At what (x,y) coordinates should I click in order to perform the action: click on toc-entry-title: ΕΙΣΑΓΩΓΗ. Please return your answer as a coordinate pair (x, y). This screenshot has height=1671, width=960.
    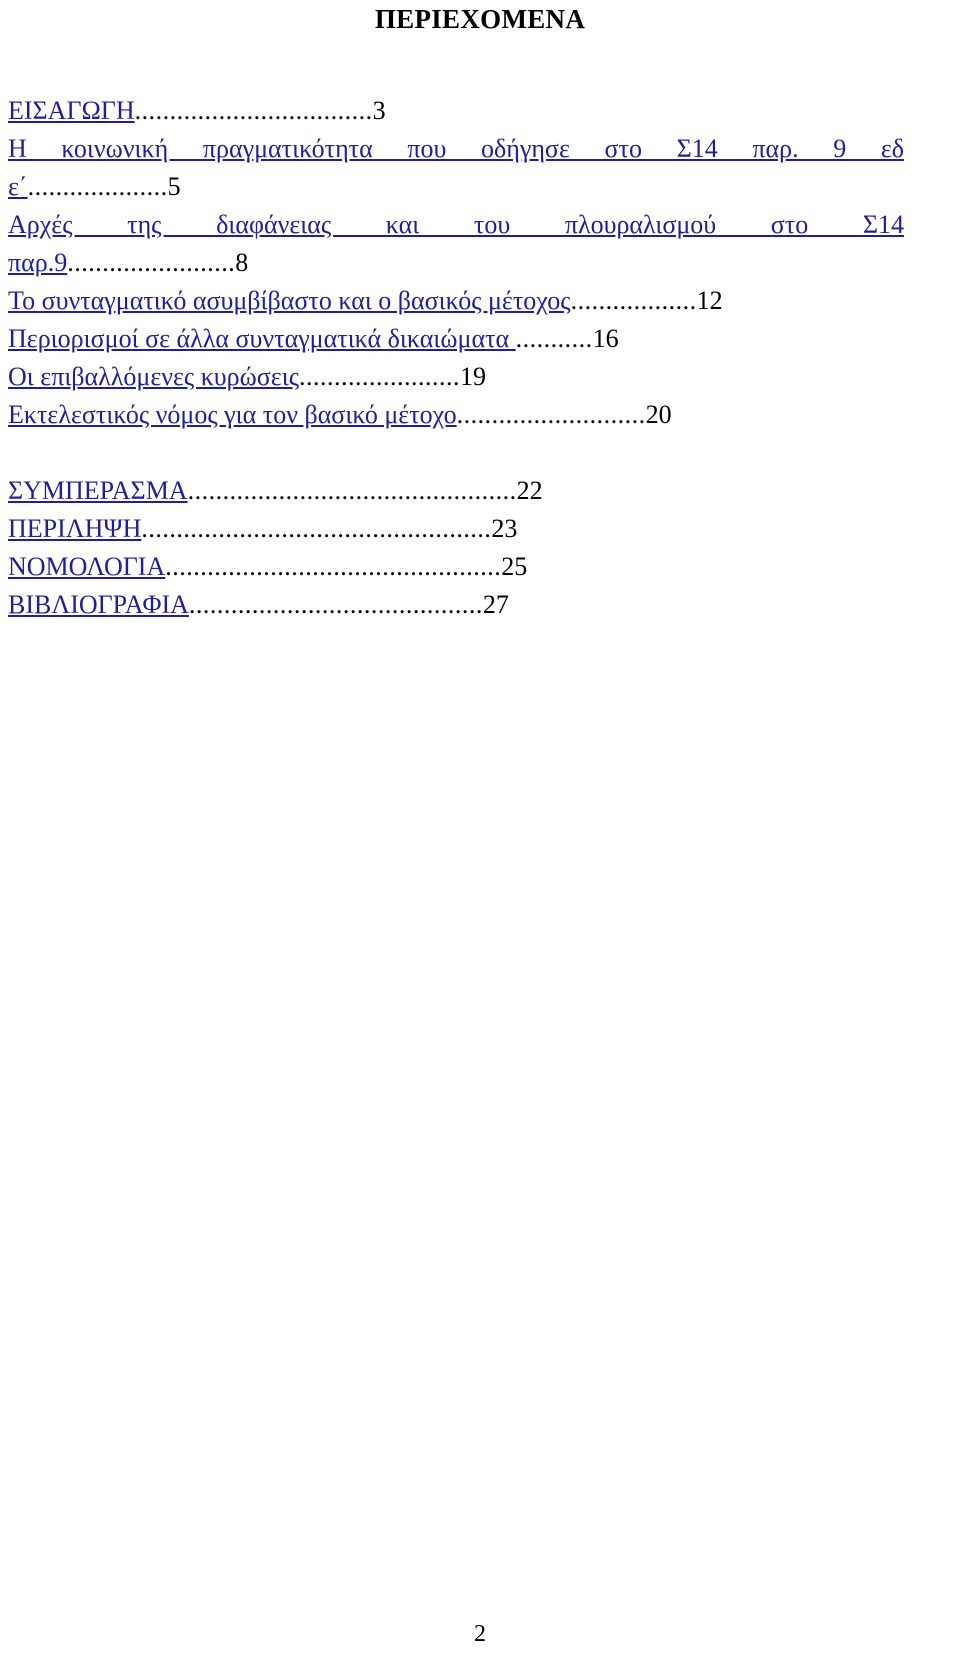
    Looking at the image, I should click on (71, 110).